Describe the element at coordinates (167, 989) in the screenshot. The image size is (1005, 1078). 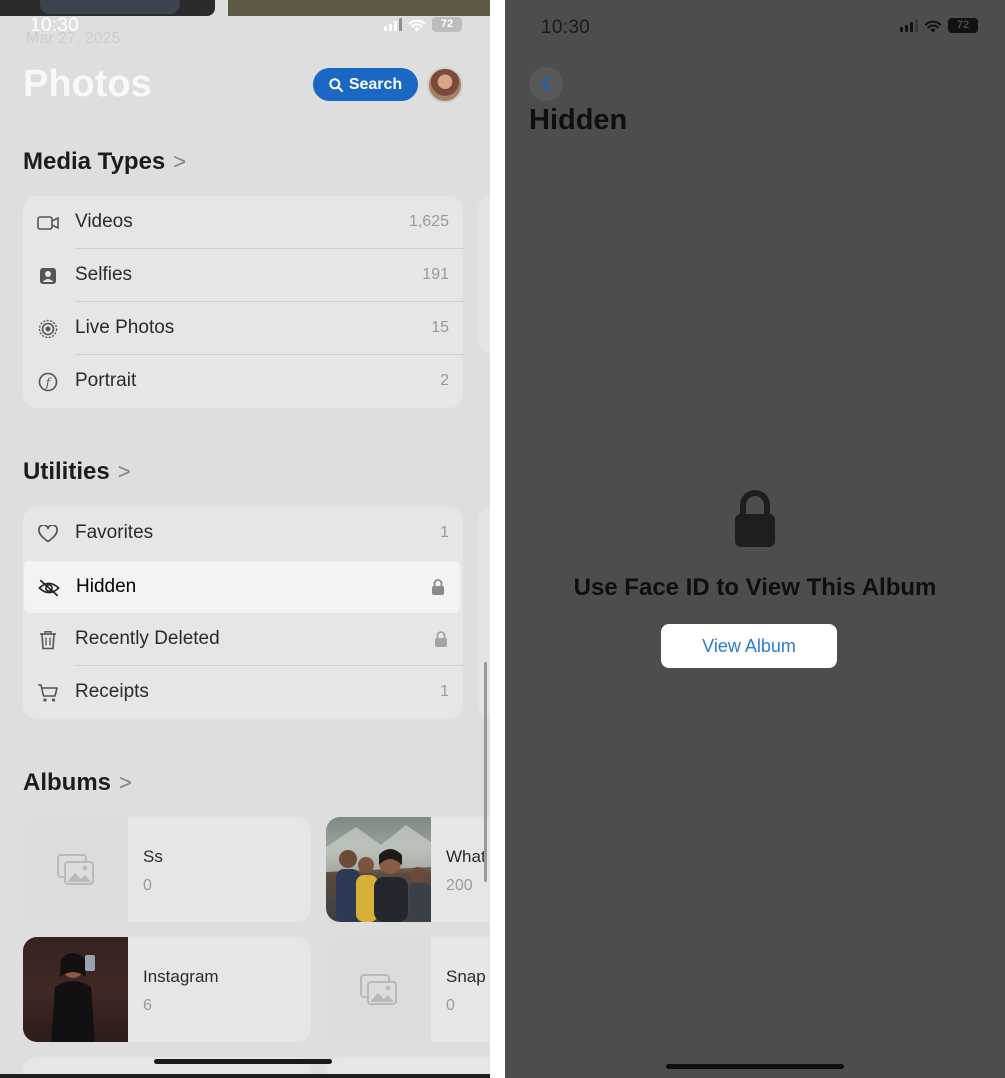
I see `album-card-instagram: Instagram 6` at that location.